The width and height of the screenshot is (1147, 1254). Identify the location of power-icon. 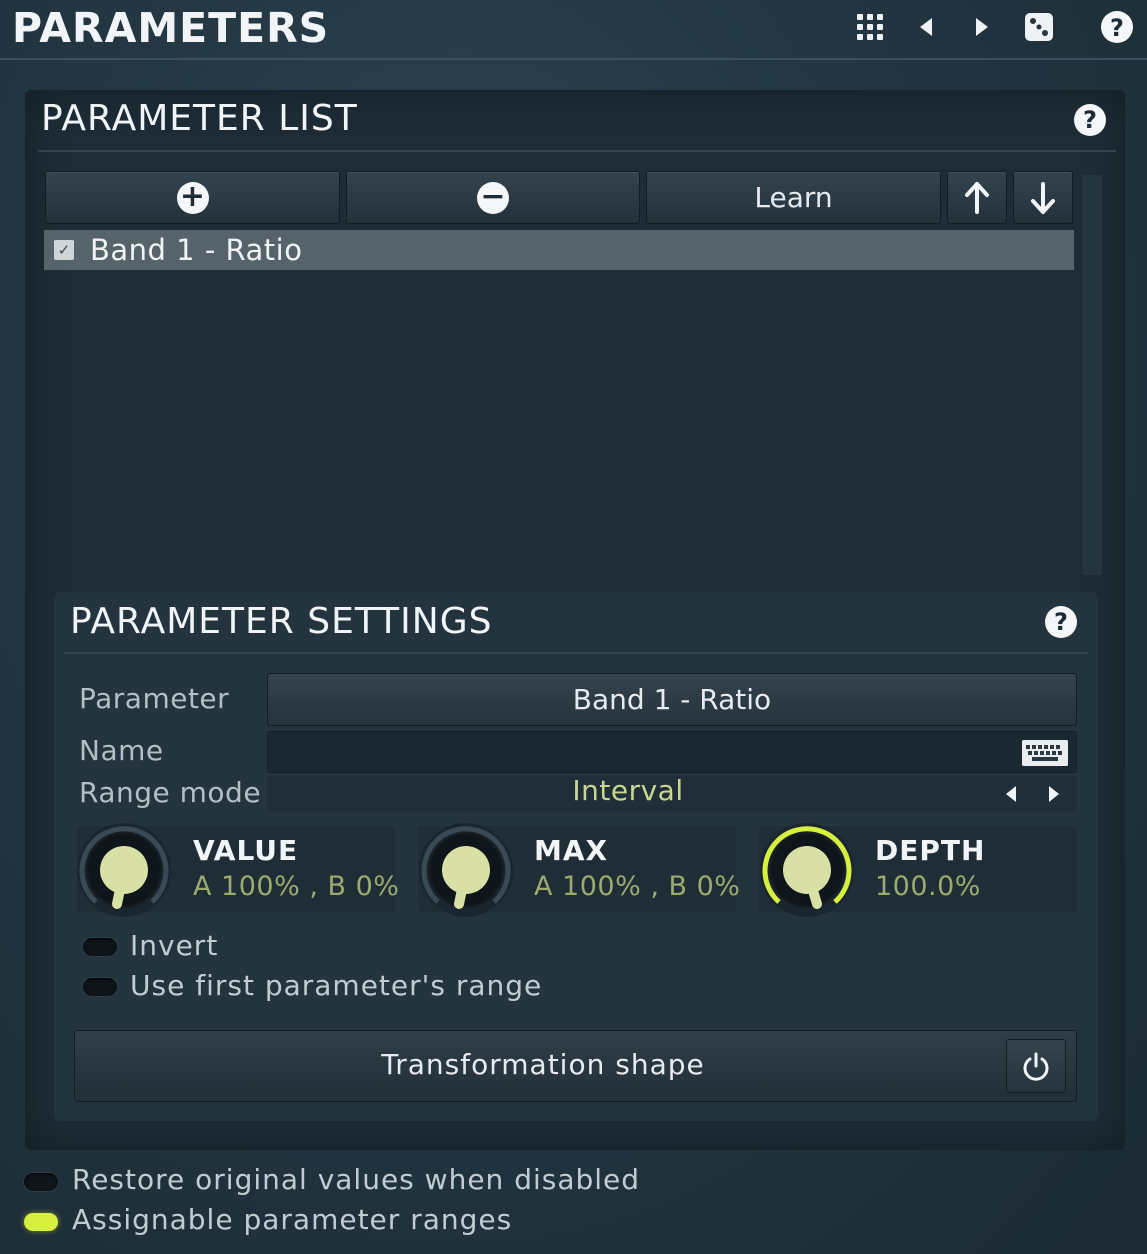
(1036, 1066).